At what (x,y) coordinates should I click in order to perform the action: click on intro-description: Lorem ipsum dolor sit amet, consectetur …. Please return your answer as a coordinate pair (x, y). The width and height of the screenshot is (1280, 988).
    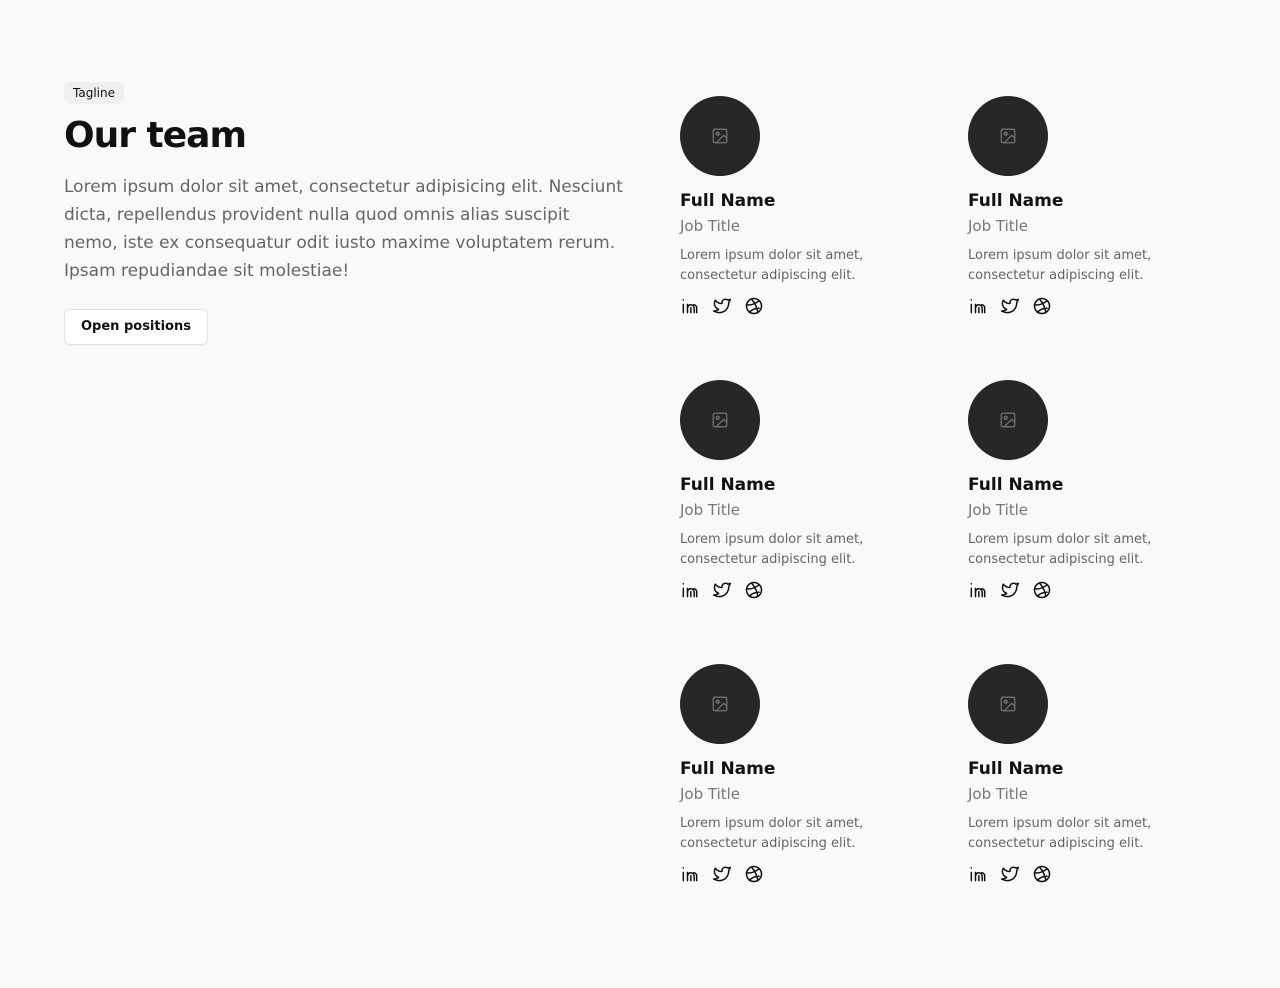
    Looking at the image, I should click on (343, 229).